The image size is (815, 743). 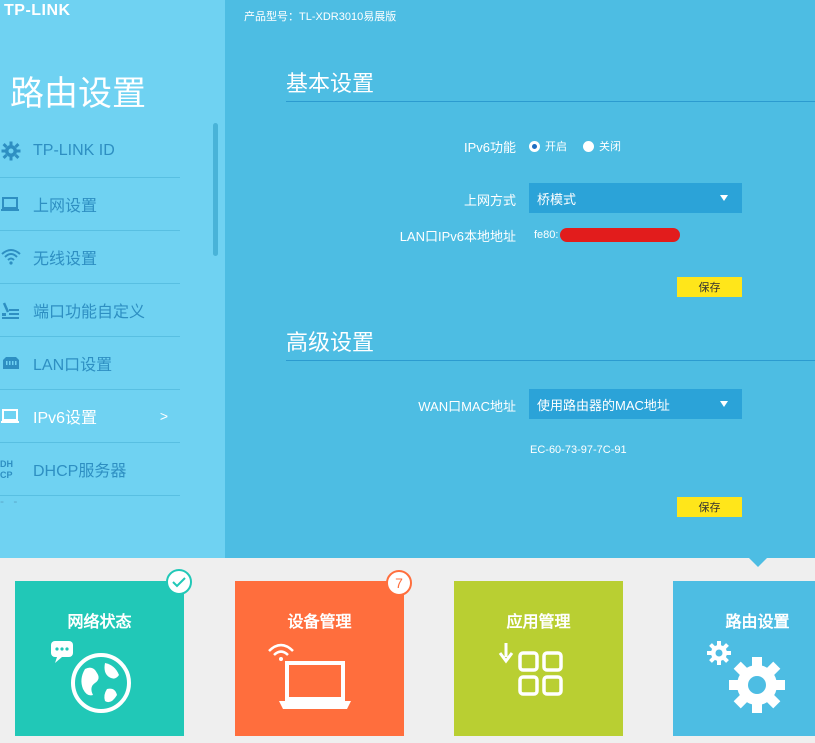 I want to click on svg-text: CP, so click(x=6, y=475).